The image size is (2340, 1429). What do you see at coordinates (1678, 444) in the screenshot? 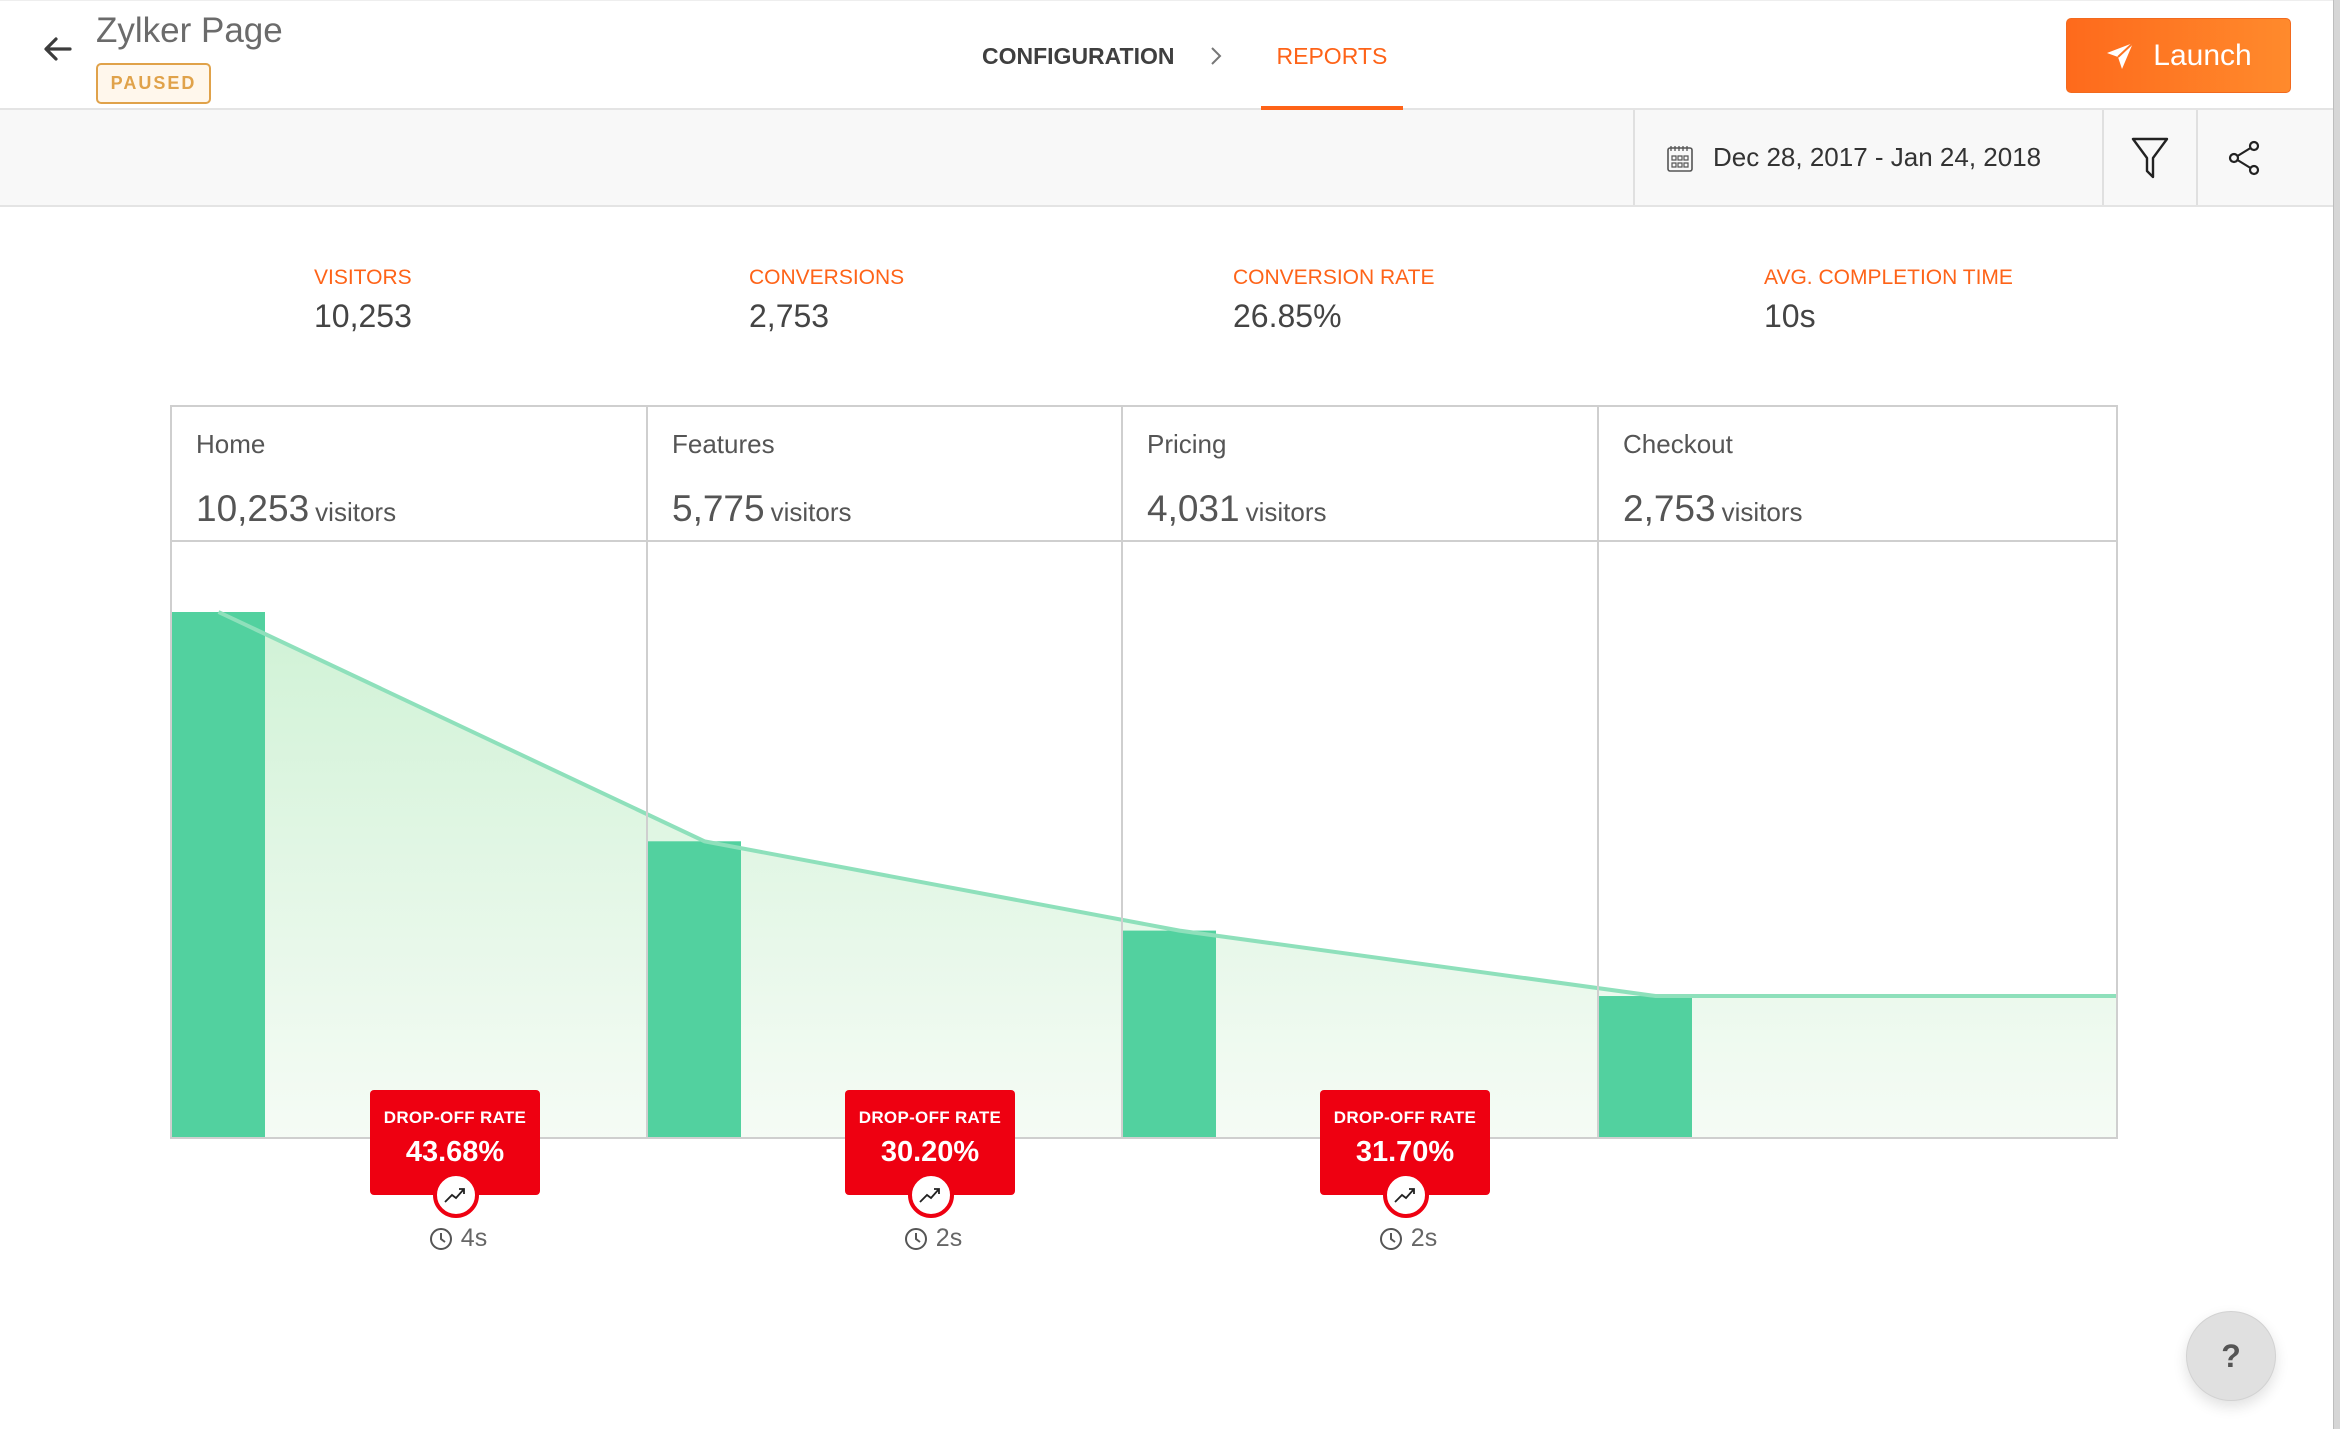
I see `step-name: Checkout` at bounding box center [1678, 444].